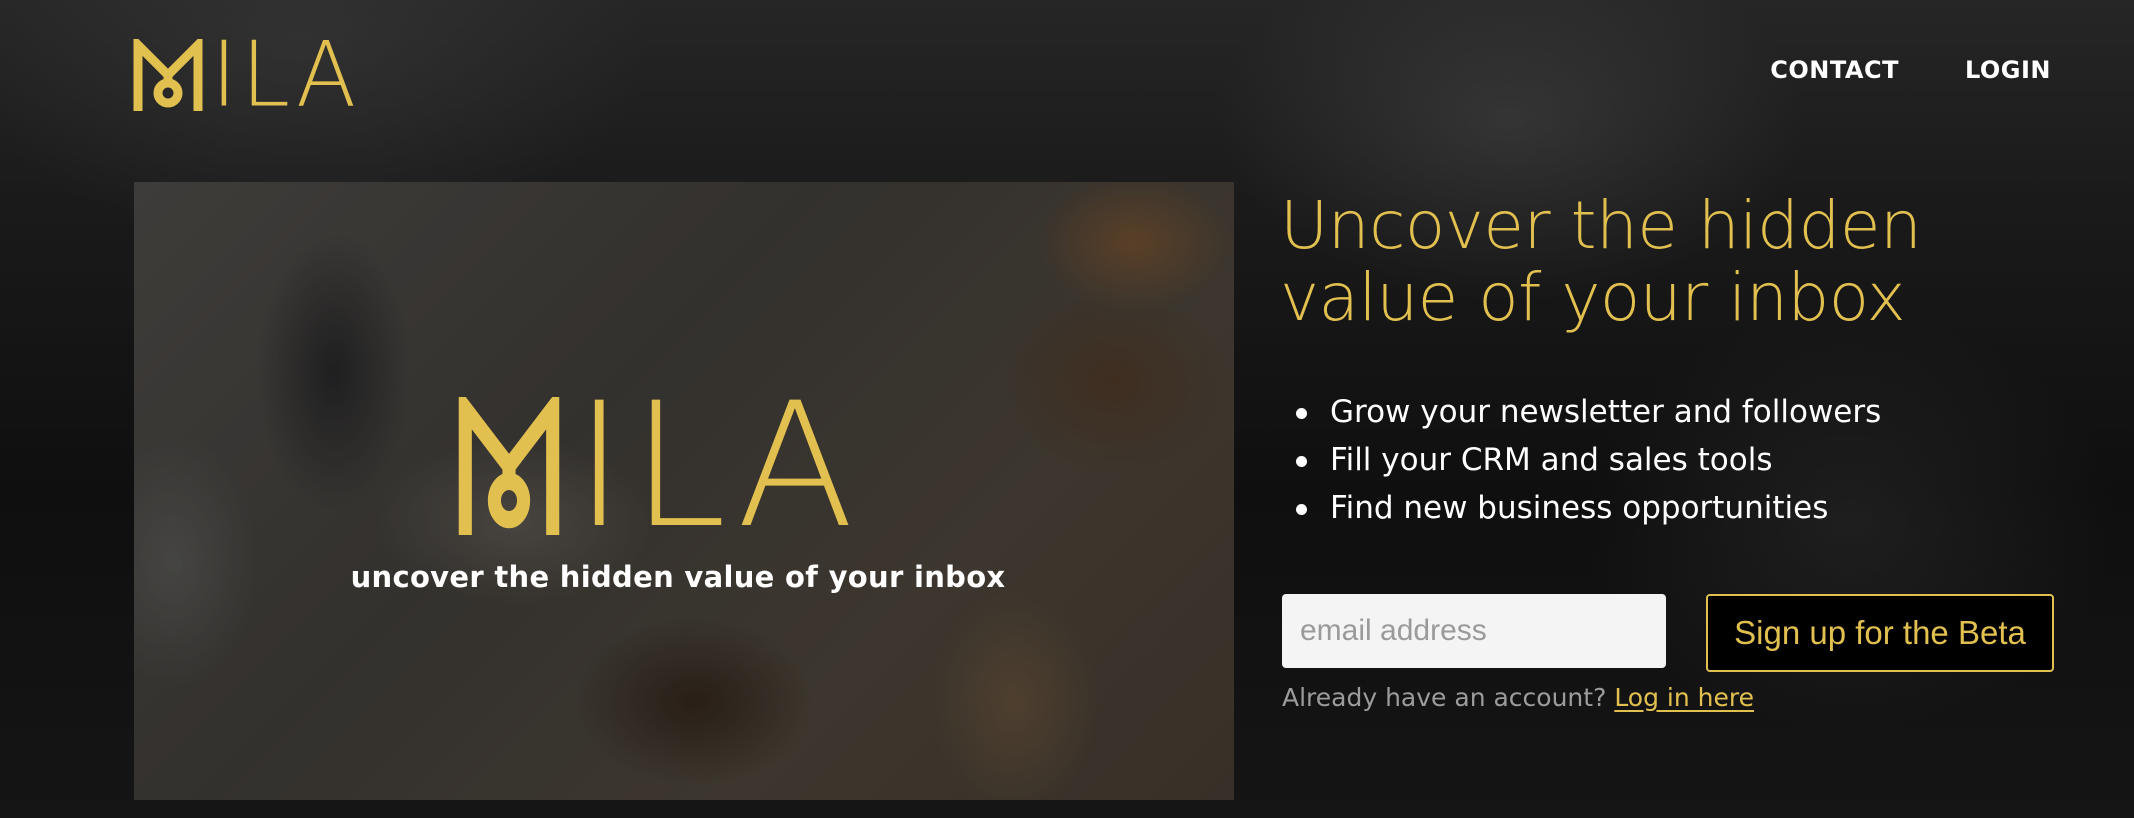 This screenshot has width=2134, height=818. Describe the element at coordinates (1684, 697) in the screenshot. I see `login-here-link: Log in here` at that location.